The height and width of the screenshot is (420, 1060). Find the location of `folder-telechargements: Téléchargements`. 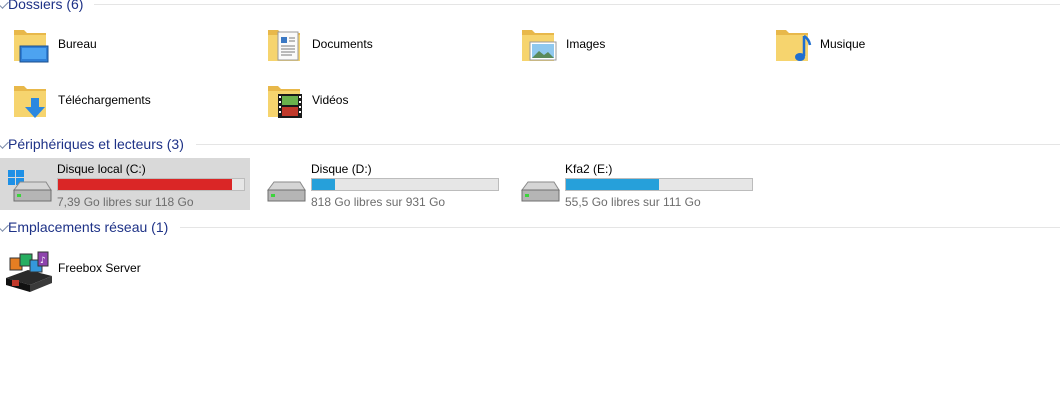

folder-telechargements: Téléchargements is located at coordinates (125, 101).